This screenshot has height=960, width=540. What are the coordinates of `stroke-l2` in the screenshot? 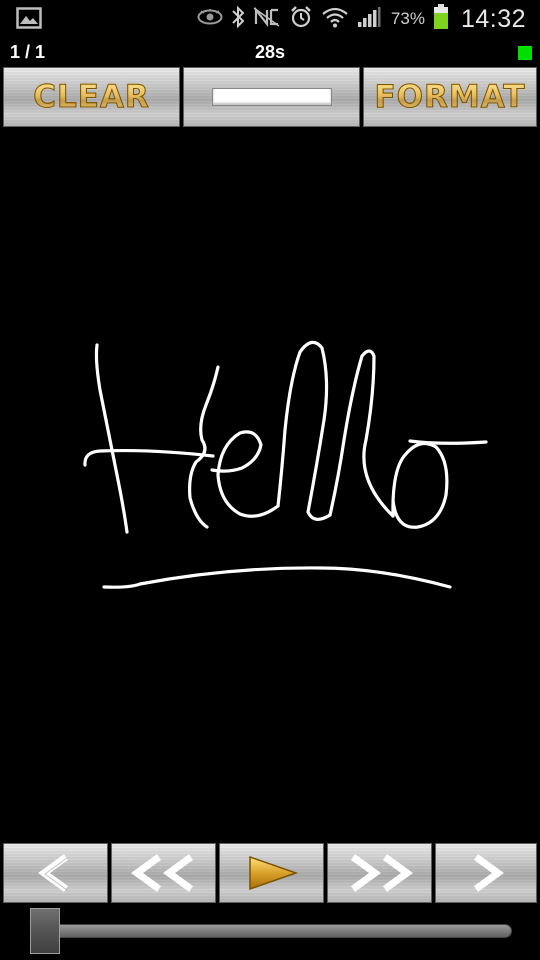 It's located at (361, 433).